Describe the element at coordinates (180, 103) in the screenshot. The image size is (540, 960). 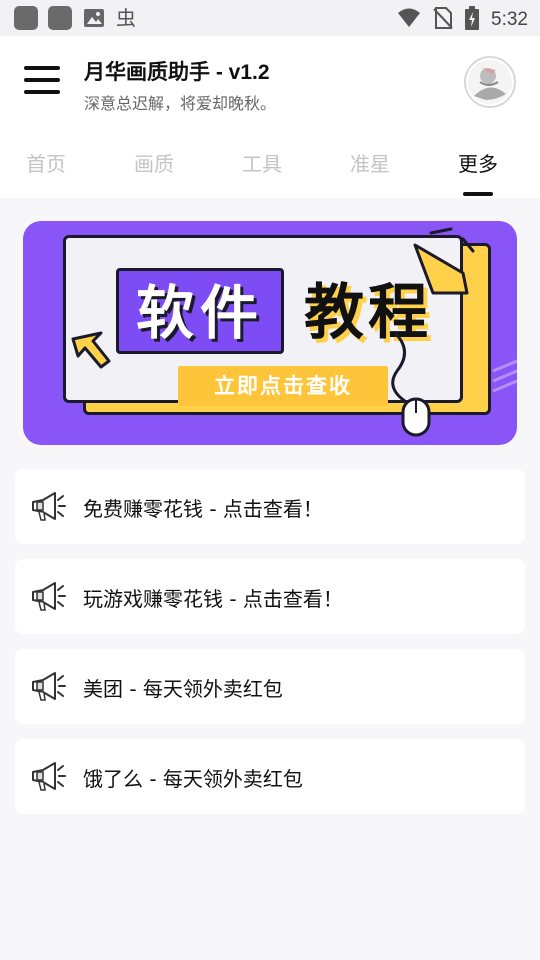
I see `app-subtitle: 深意总迟解，将爱却晚秋。` at that location.